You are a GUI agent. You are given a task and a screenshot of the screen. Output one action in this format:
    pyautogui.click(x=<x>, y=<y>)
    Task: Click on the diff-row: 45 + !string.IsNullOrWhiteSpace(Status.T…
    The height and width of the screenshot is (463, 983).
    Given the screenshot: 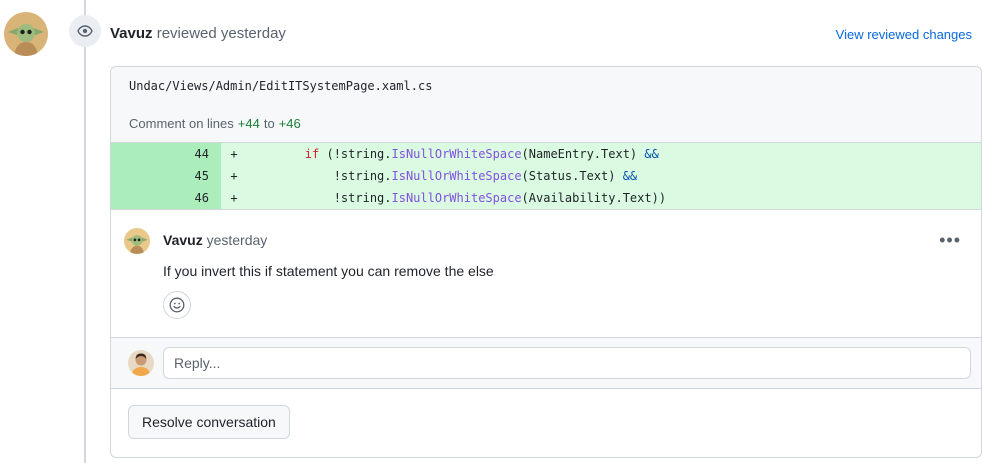 What is the action you would take?
    pyautogui.click(x=546, y=176)
    